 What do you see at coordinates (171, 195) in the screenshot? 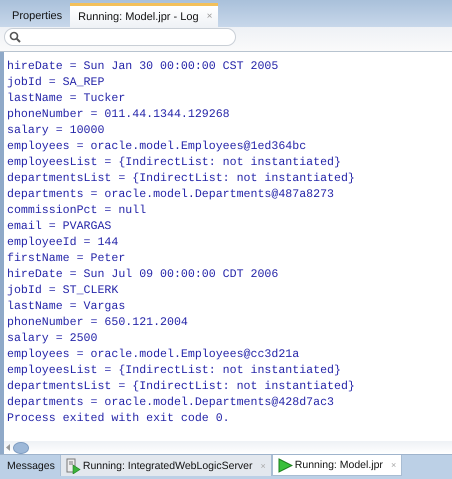
I see `log-line: departments = oracle.model.Departments@487a8273` at bounding box center [171, 195].